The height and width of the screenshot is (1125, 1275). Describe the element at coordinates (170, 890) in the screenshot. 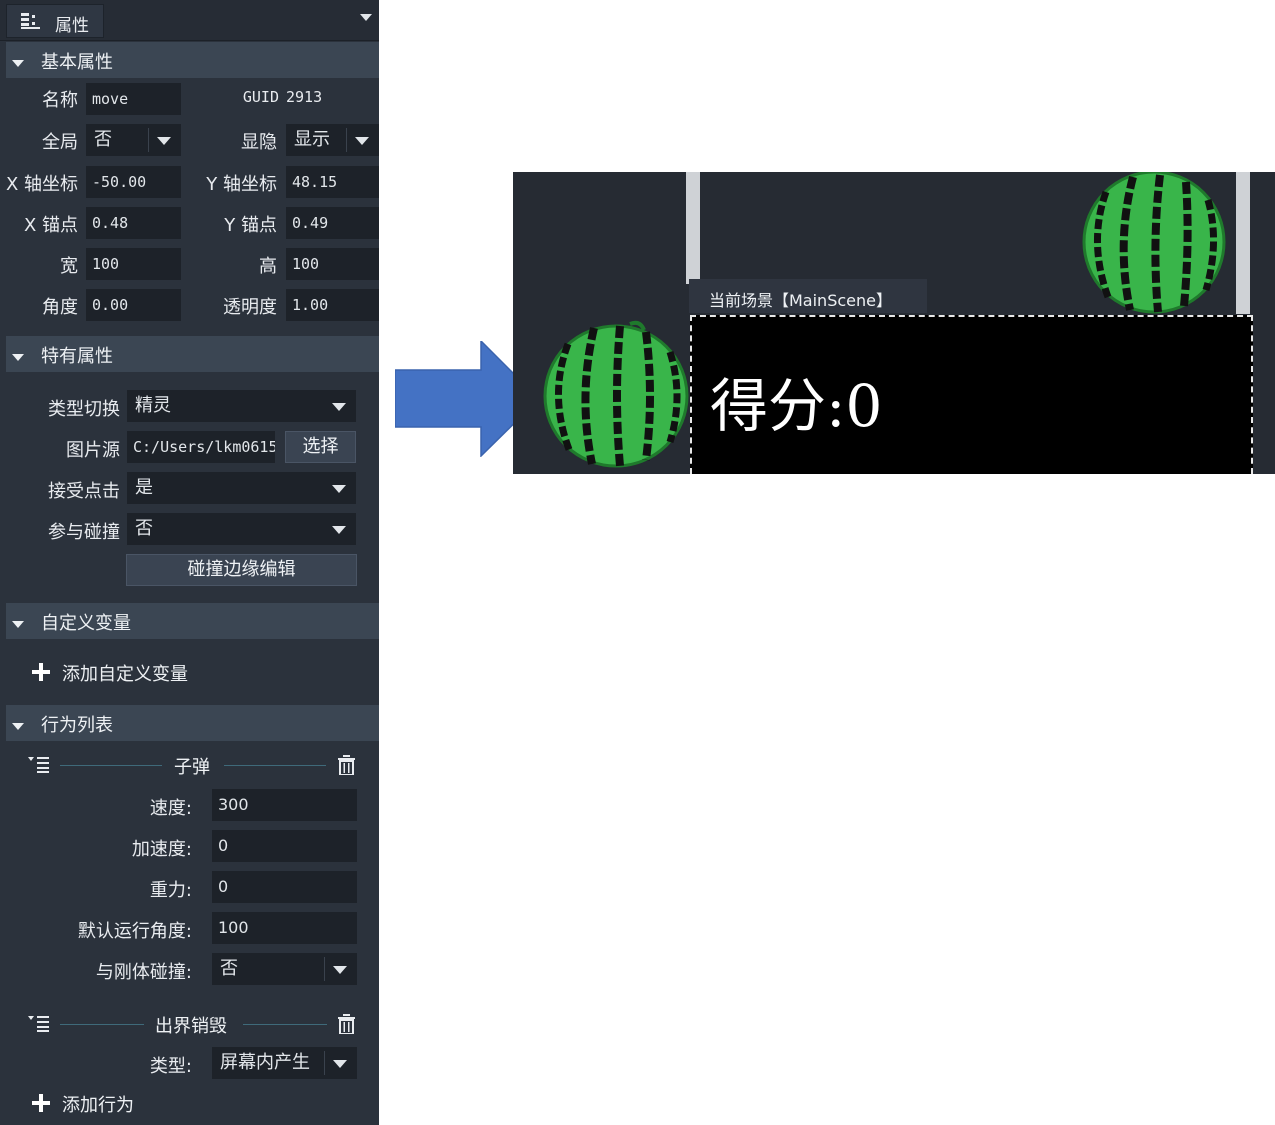

I see `gravity-label: 重力:` at that location.